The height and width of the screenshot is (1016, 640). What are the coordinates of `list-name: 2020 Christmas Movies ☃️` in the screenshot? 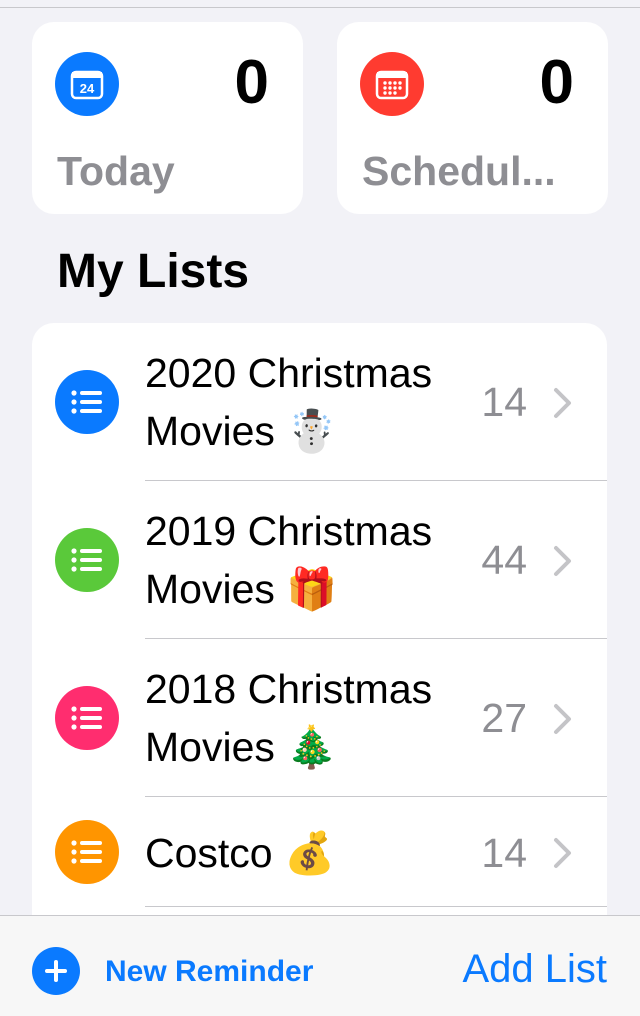 It's located at (289, 402).